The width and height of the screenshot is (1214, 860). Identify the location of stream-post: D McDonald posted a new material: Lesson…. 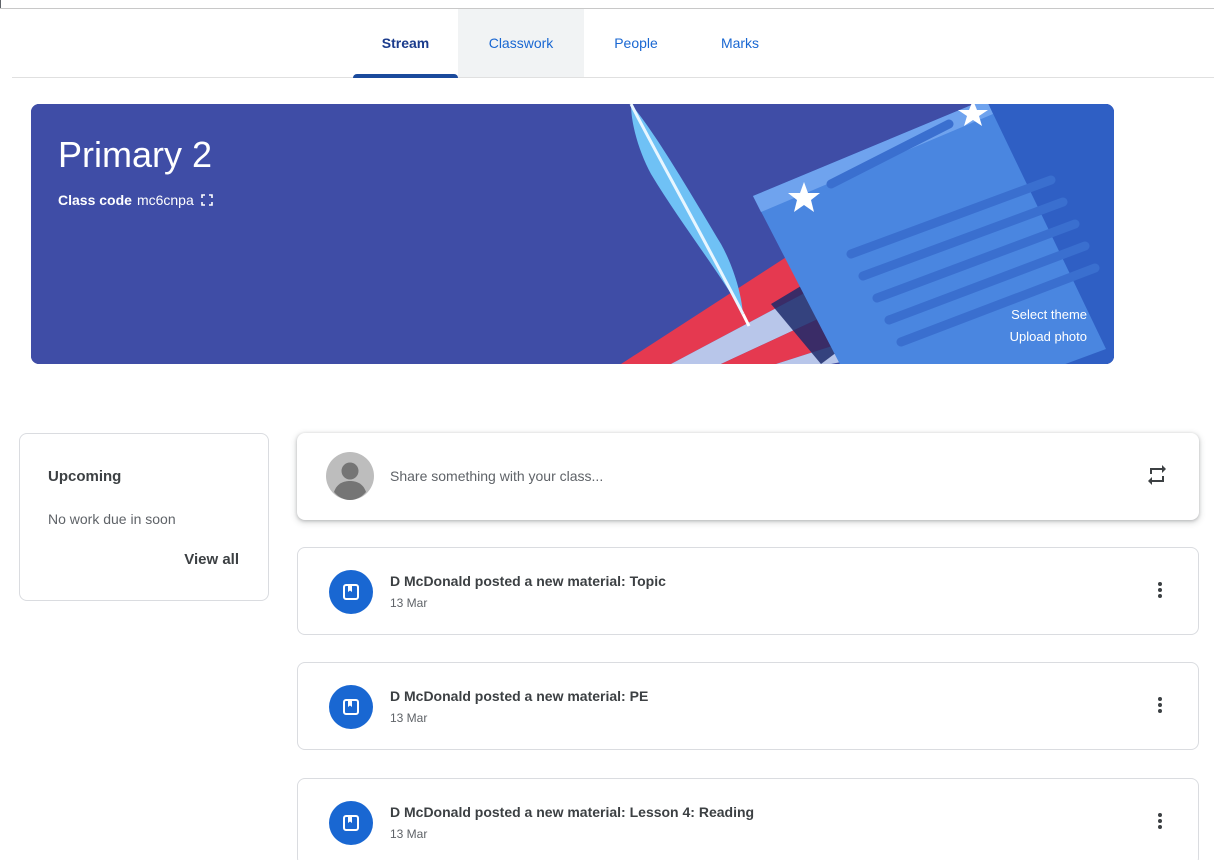
(748, 819).